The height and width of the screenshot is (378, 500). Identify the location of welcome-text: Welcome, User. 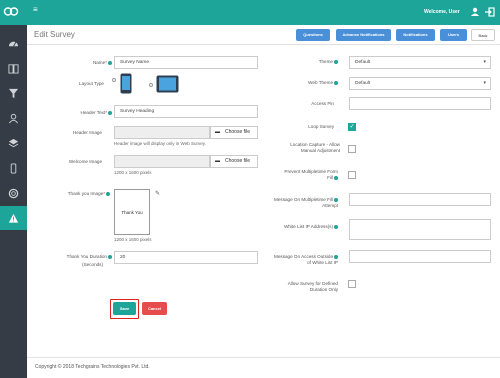
(442, 12).